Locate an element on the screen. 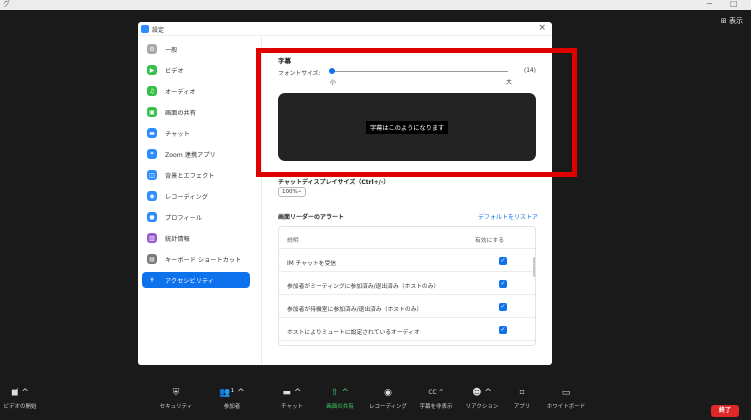  sidebar-item-label: オーディオ is located at coordinates (180, 92).